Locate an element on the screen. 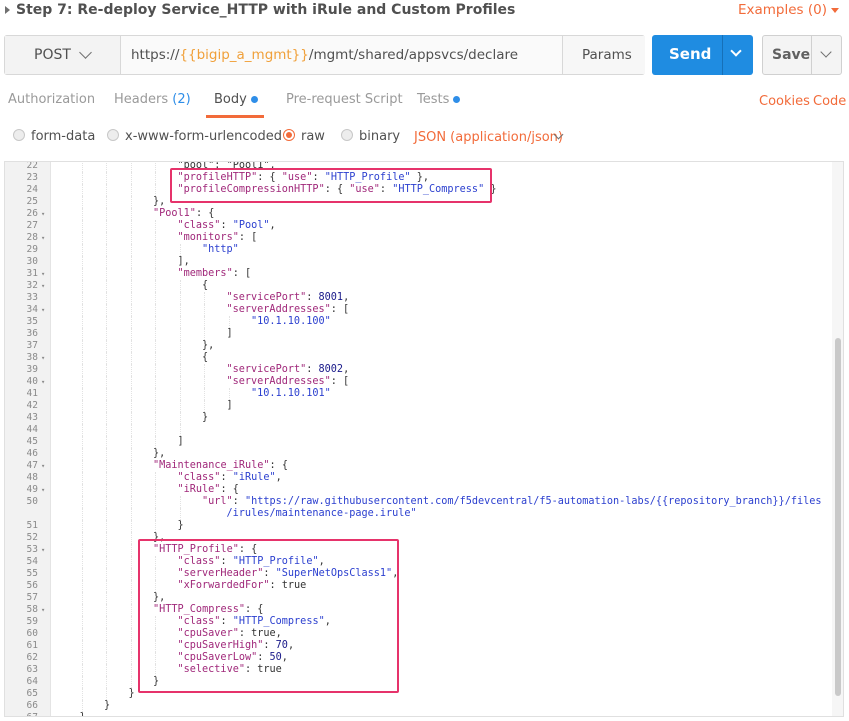 The image size is (849, 721). raw-label: raw is located at coordinates (313, 136).